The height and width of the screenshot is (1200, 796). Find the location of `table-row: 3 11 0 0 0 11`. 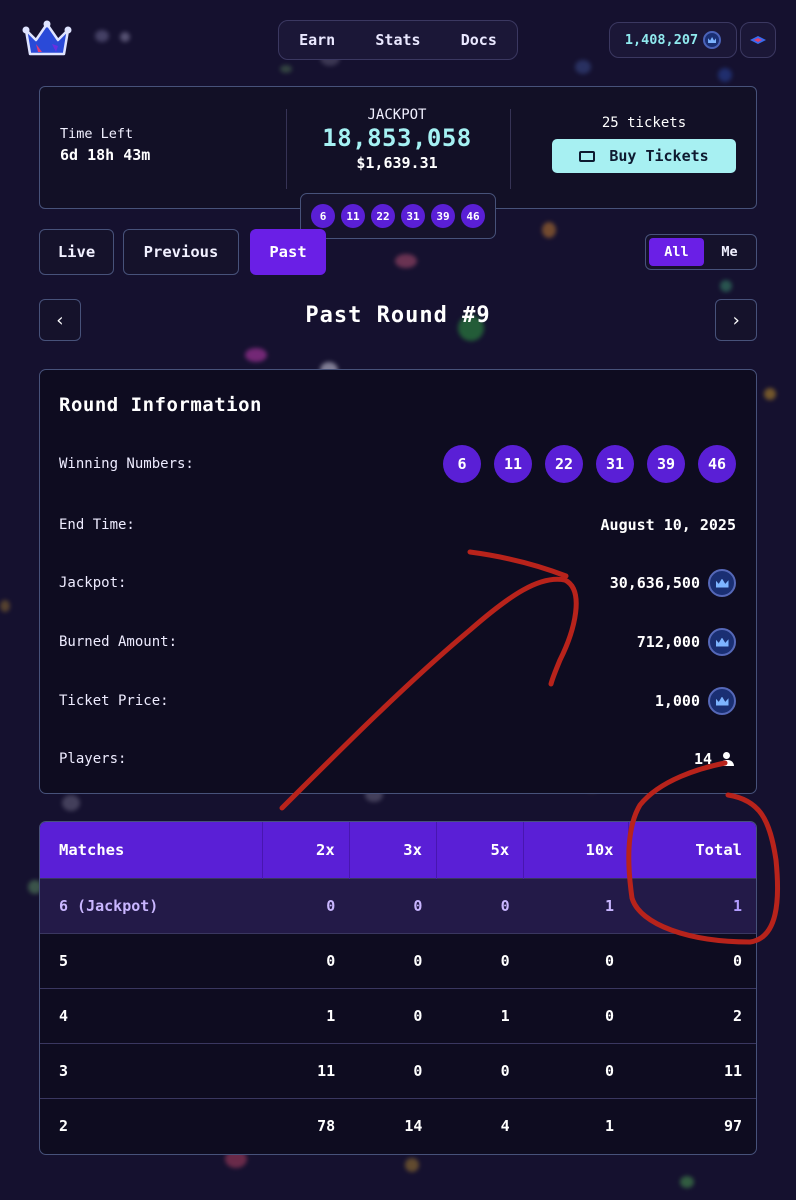

table-row: 3 11 0 0 0 11 is located at coordinates (398, 1070).